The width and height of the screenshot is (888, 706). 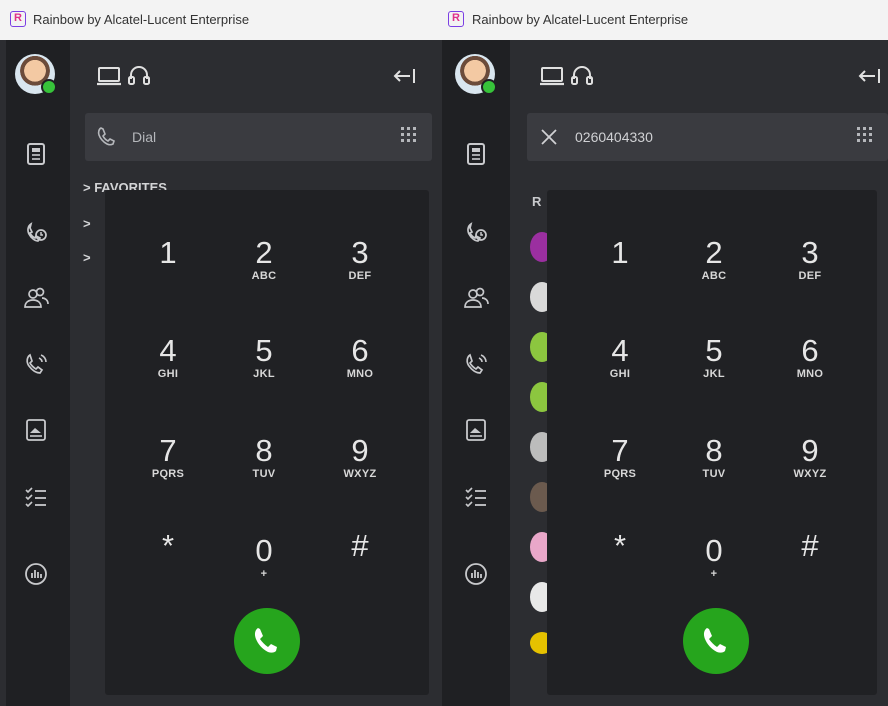 I want to click on clear-icon, so click(x=549, y=137).